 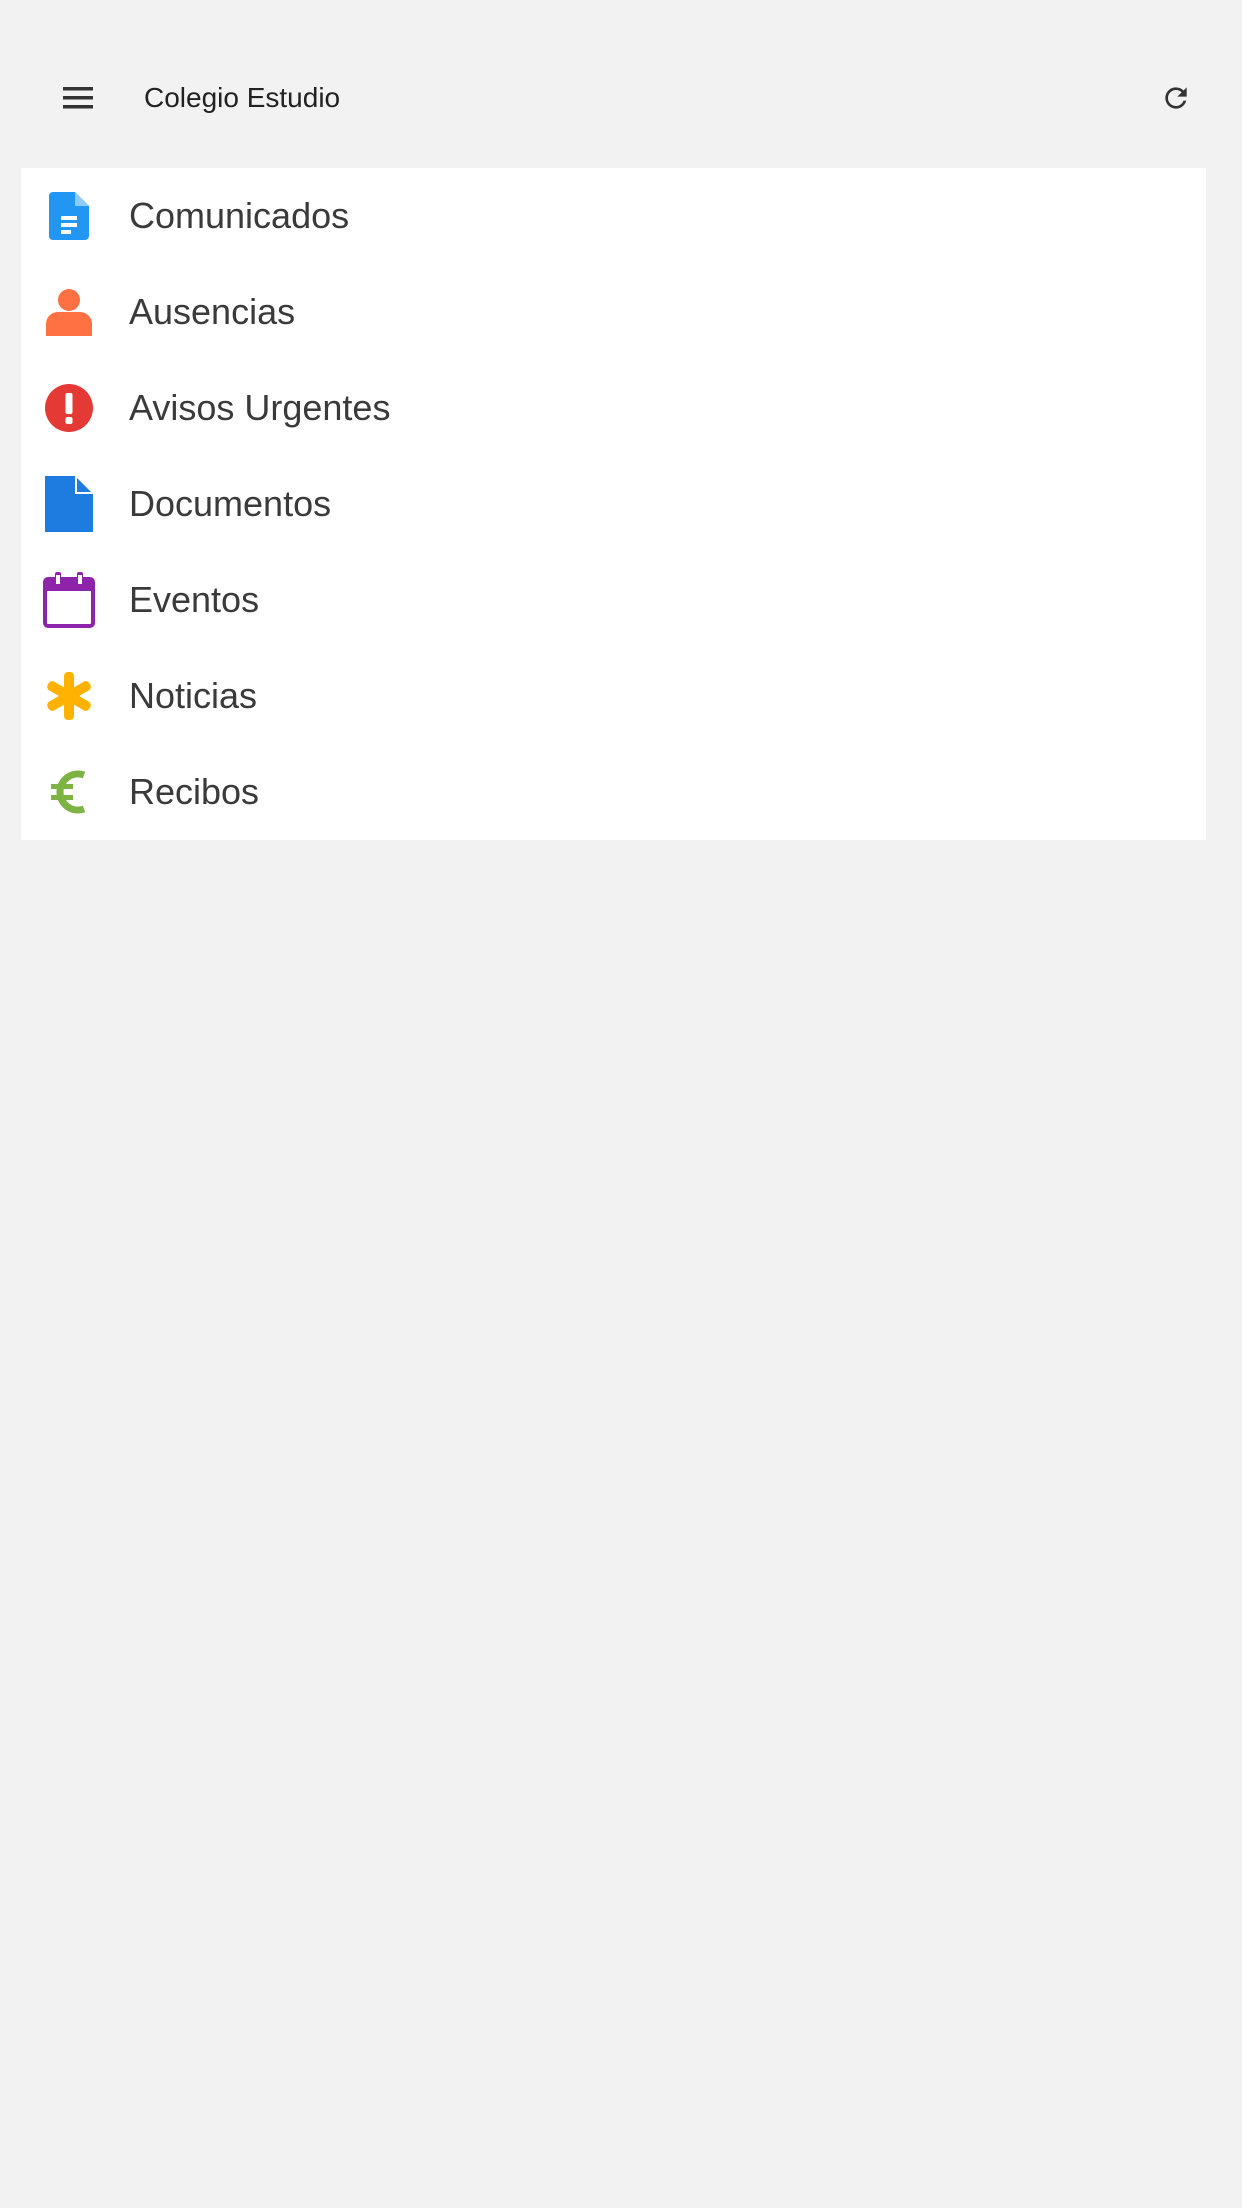 What do you see at coordinates (194, 599) in the screenshot?
I see `menu-item-label: Eventos` at bounding box center [194, 599].